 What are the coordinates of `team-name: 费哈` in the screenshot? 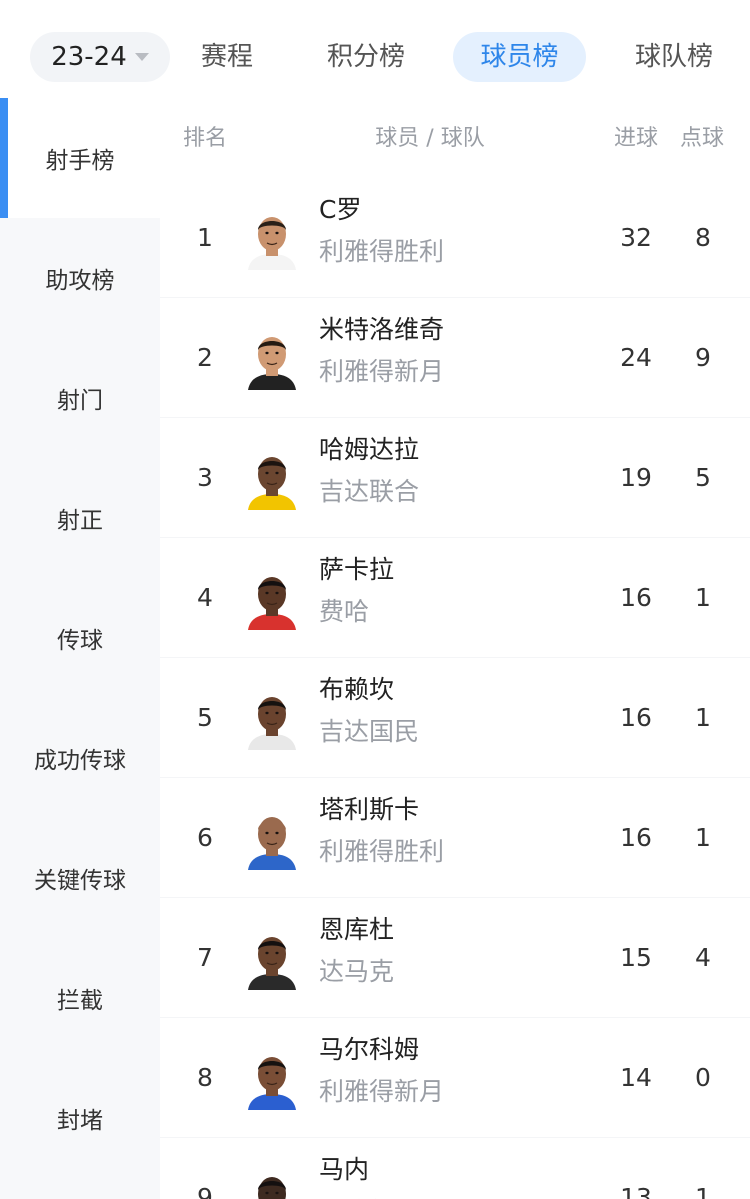 It's located at (344, 610).